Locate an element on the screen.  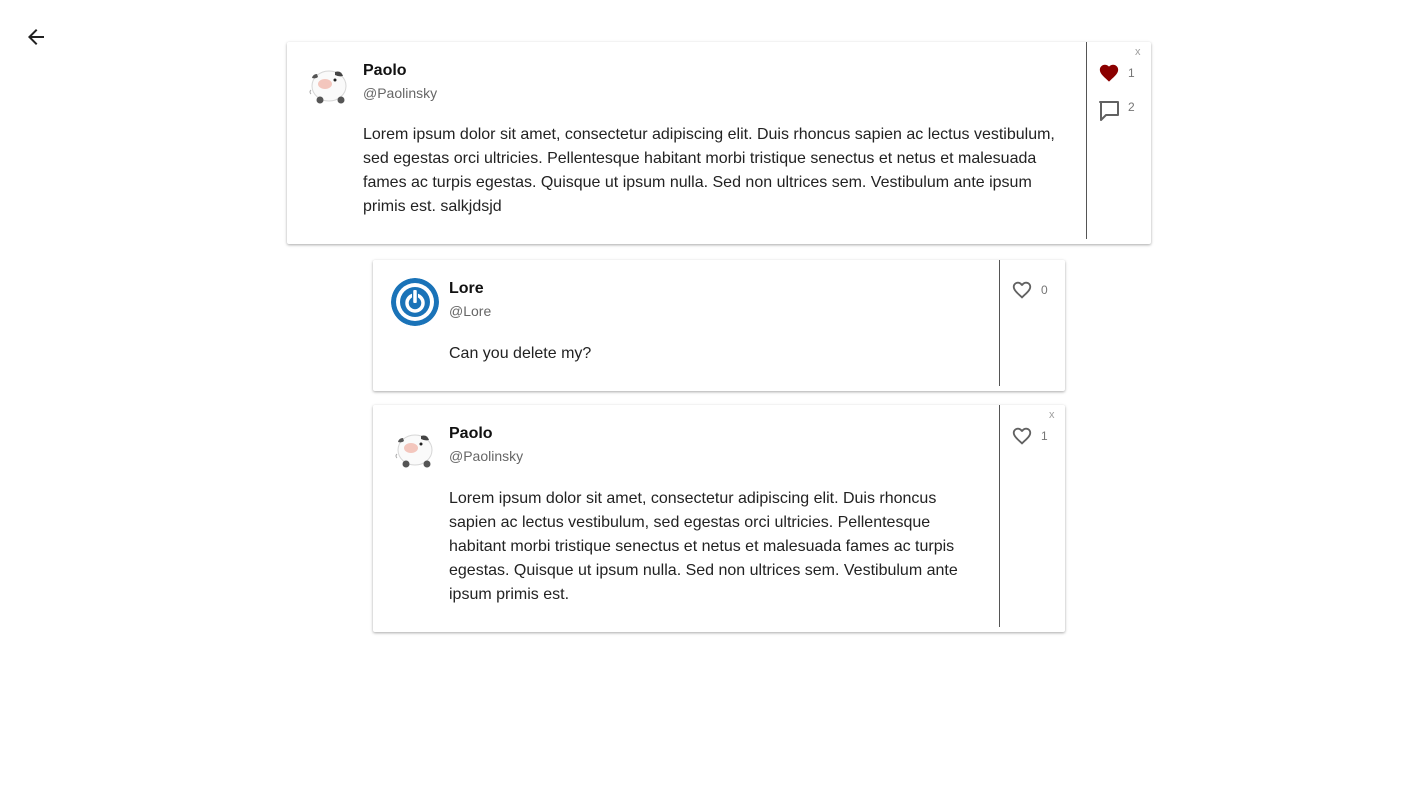
author-name: Lore is located at coordinates (466, 289).